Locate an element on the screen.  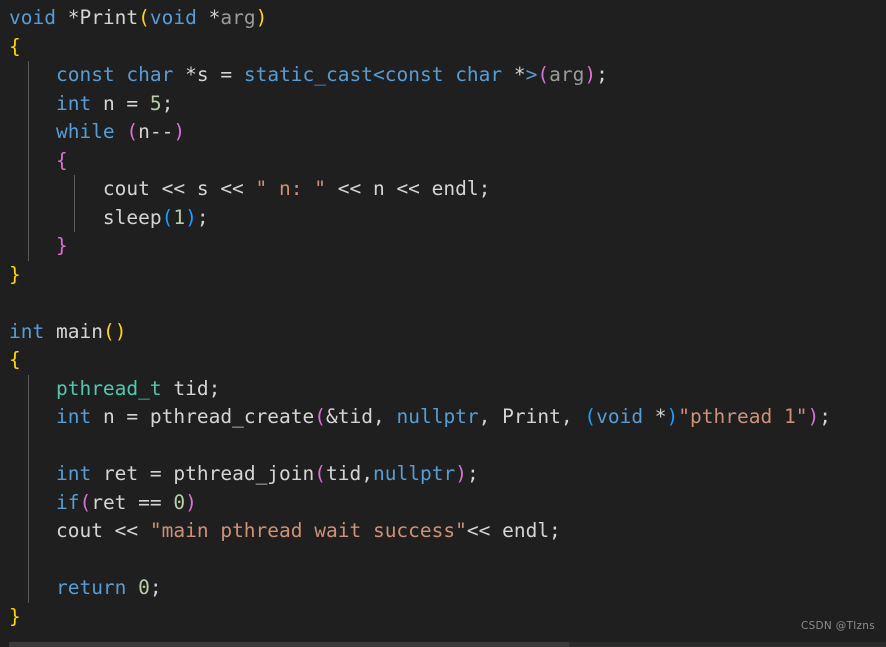
code-token: n-- is located at coordinates (156, 131).